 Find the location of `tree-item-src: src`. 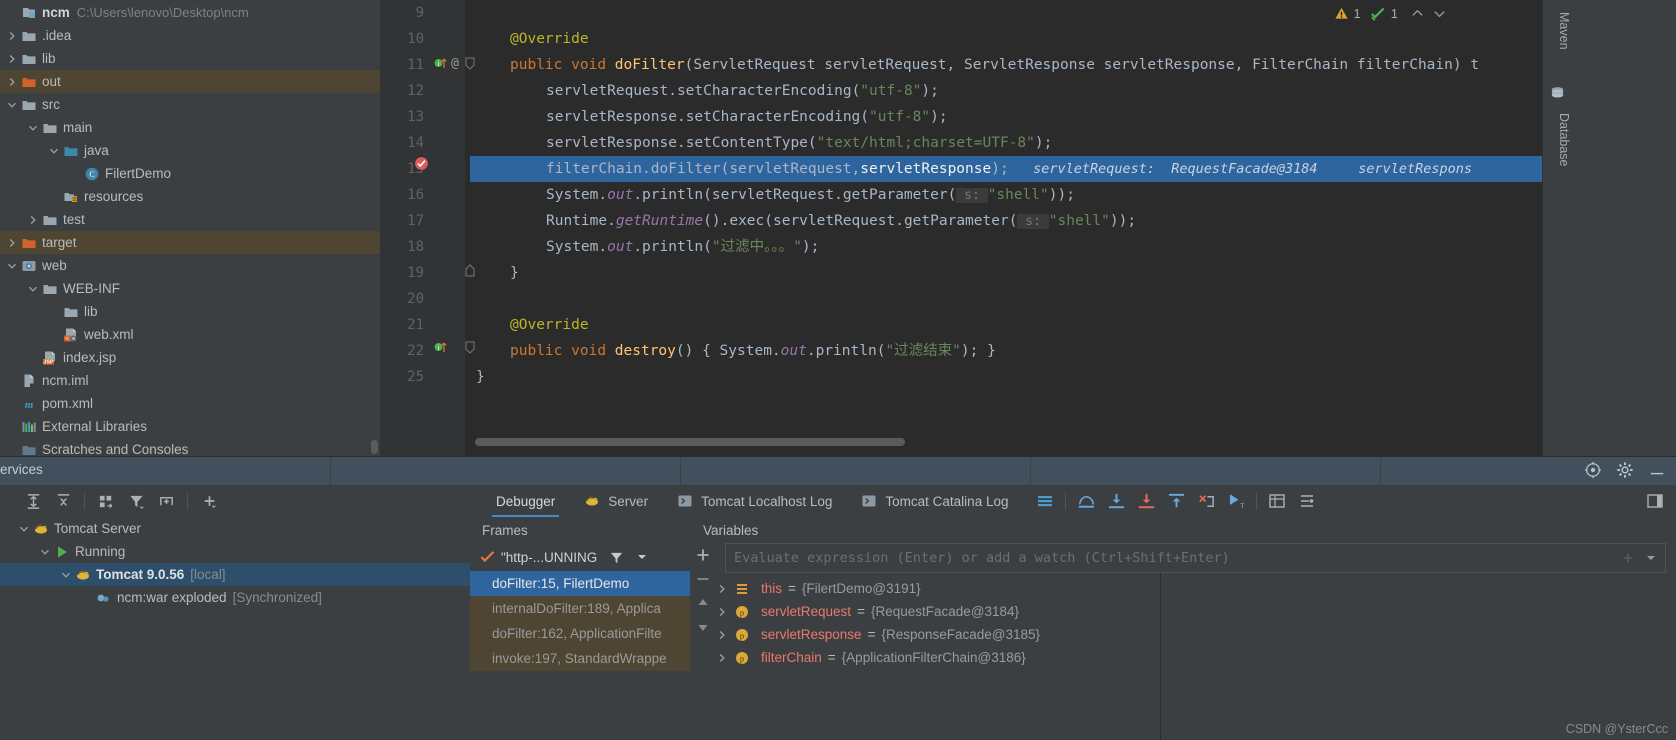

tree-item-src: src is located at coordinates (190, 104).